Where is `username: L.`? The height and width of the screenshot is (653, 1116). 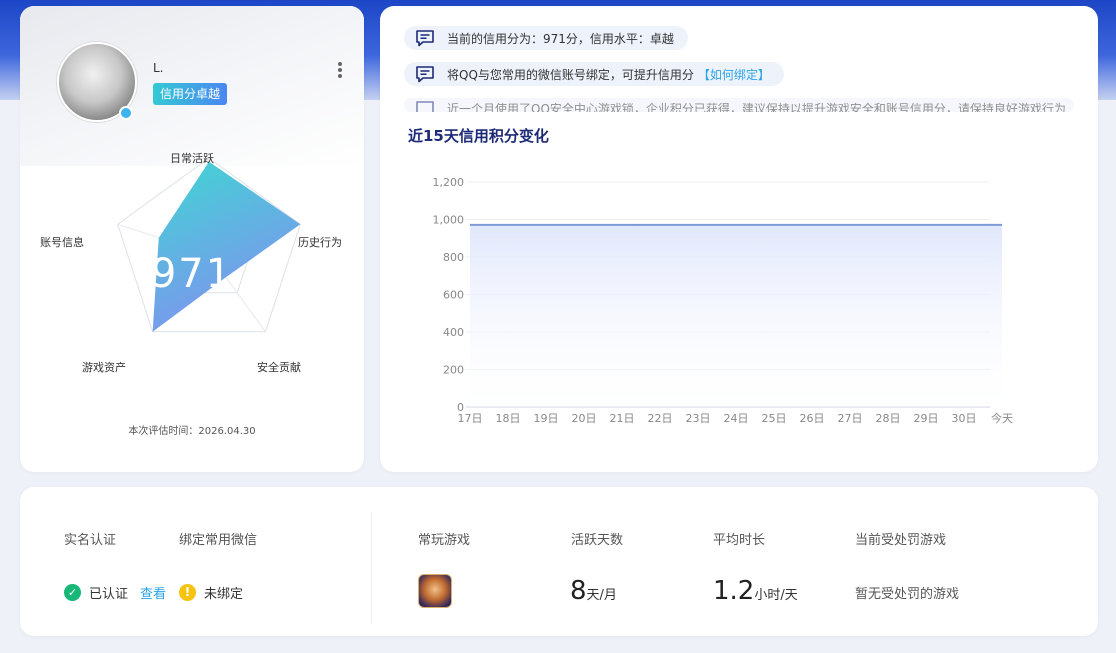 username: L. is located at coordinates (158, 68).